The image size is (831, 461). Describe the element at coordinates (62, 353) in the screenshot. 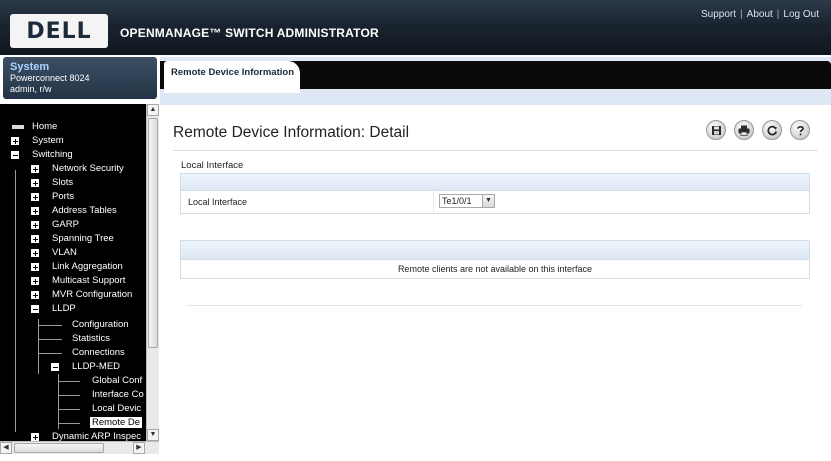

I see `tree-item-lldp-connections: Connections` at that location.